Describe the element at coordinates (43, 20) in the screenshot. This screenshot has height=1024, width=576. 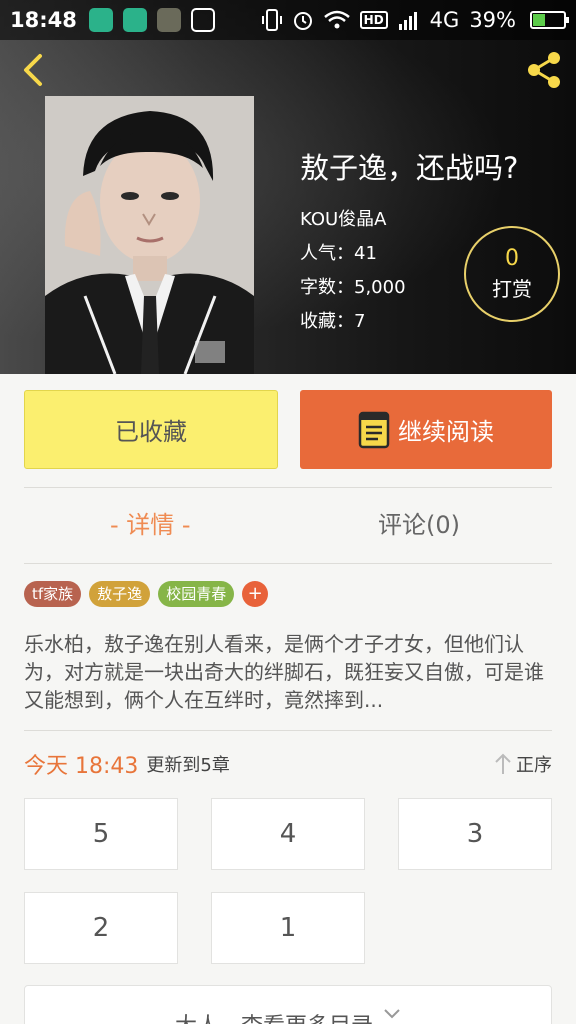
I see `status-time: 18:48` at that location.